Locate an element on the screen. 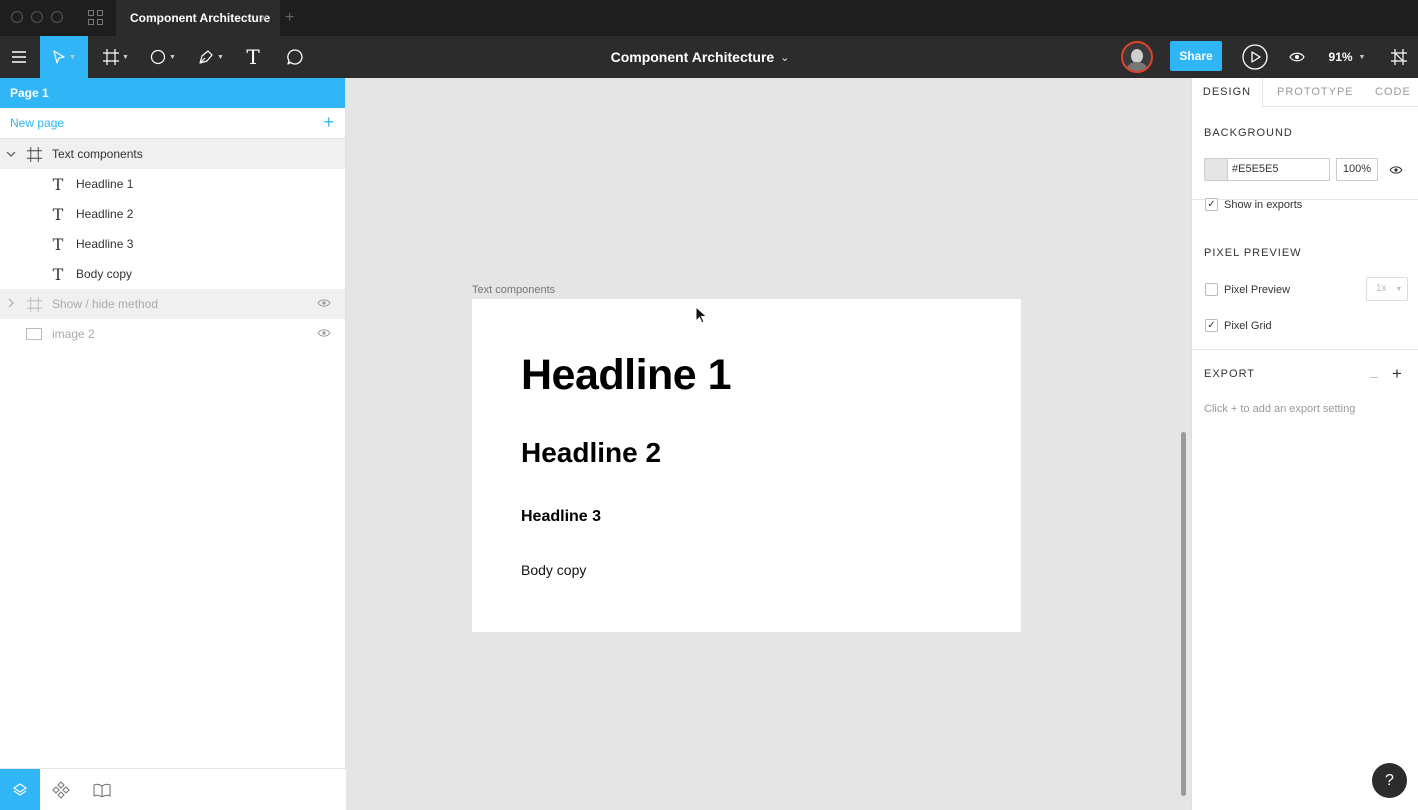 This screenshot has height=810, width=1418. background-opacity-input: 100% is located at coordinates (1357, 169).